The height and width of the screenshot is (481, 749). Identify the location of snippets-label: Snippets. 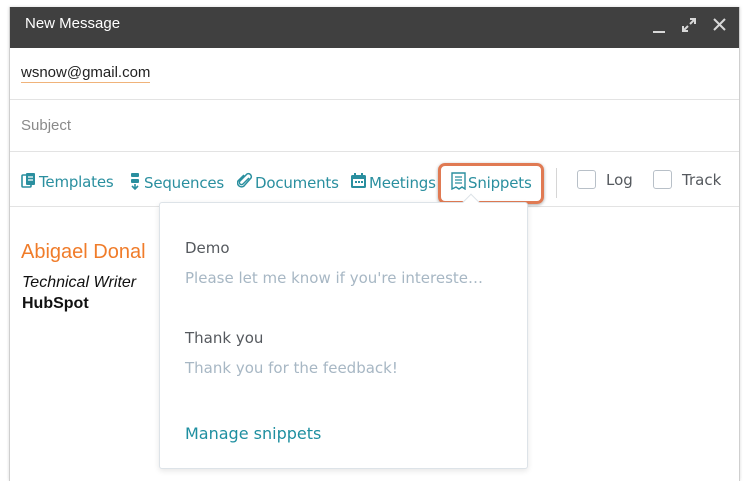
(500, 183).